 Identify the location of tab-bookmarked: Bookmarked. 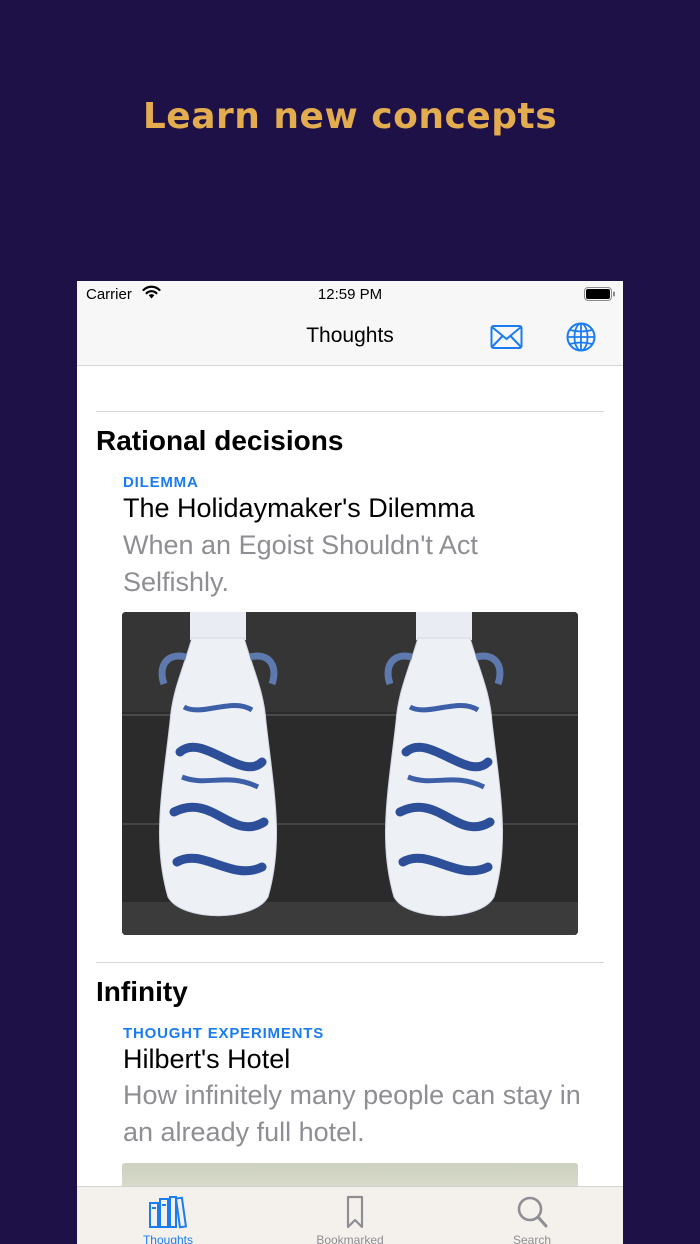
(350, 1215).